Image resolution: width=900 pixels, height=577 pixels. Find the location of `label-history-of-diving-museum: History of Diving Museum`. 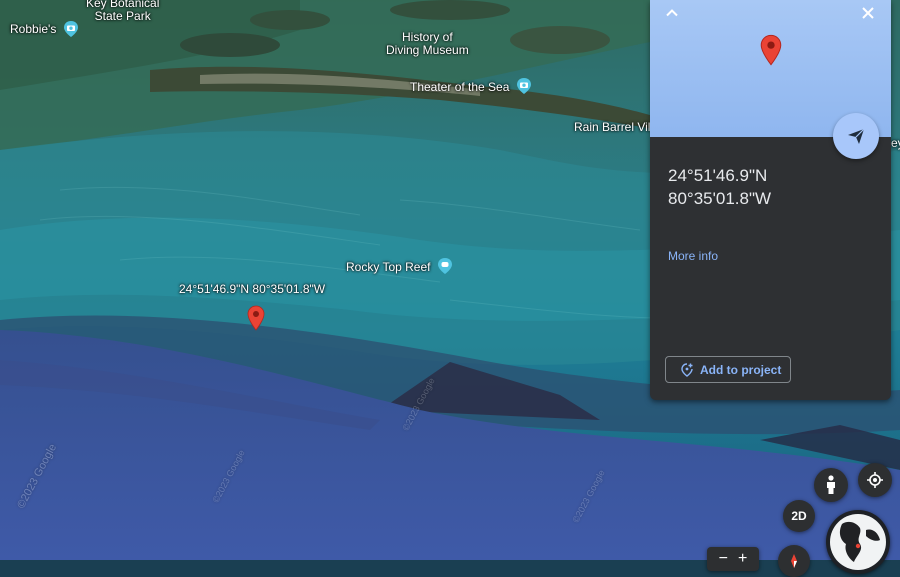

label-history-of-diving-museum: History of Diving Museum is located at coordinates (427, 44).